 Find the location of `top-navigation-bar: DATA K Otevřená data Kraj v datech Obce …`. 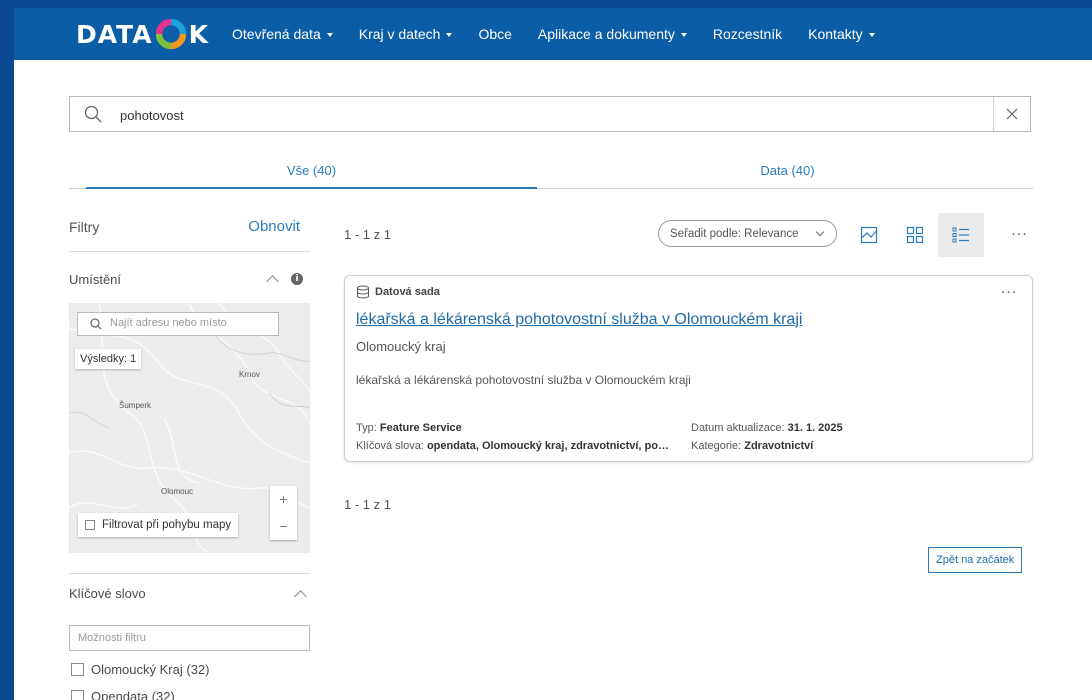

top-navigation-bar: DATA K Otevřená data Kraj v datech Obce … is located at coordinates (553, 34).